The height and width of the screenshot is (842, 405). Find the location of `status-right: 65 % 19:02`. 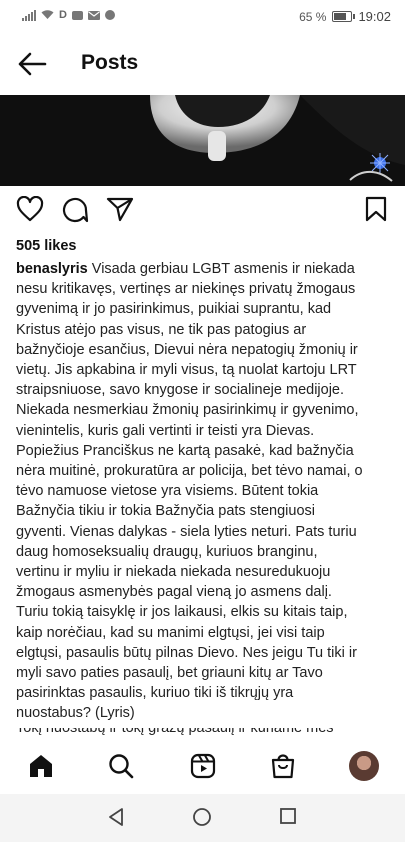

status-right: 65 % 19:02 is located at coordinates (345, 16).